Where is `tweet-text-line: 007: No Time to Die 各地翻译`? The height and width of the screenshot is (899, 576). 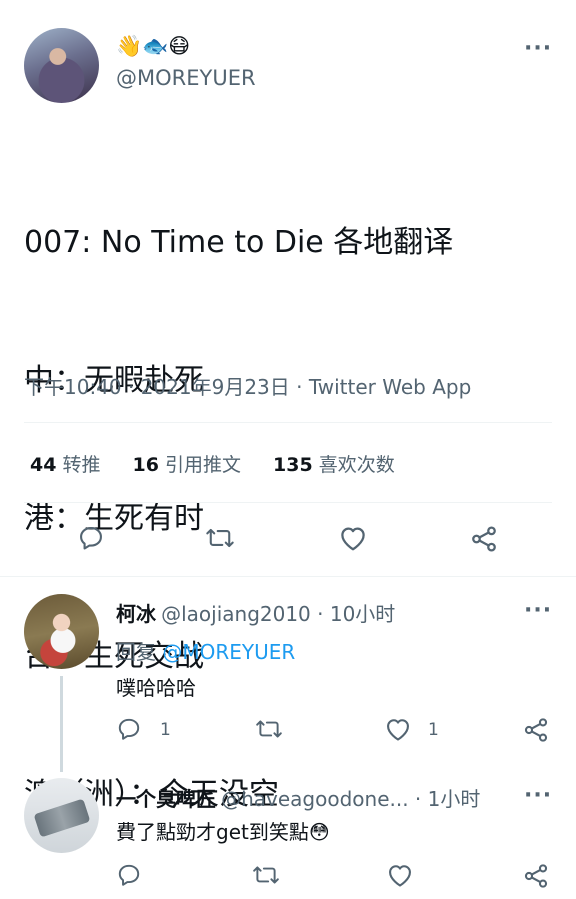
tweet-text-line: 007: No Time to Die 各地翻译 is located at coordinates (239, 242).